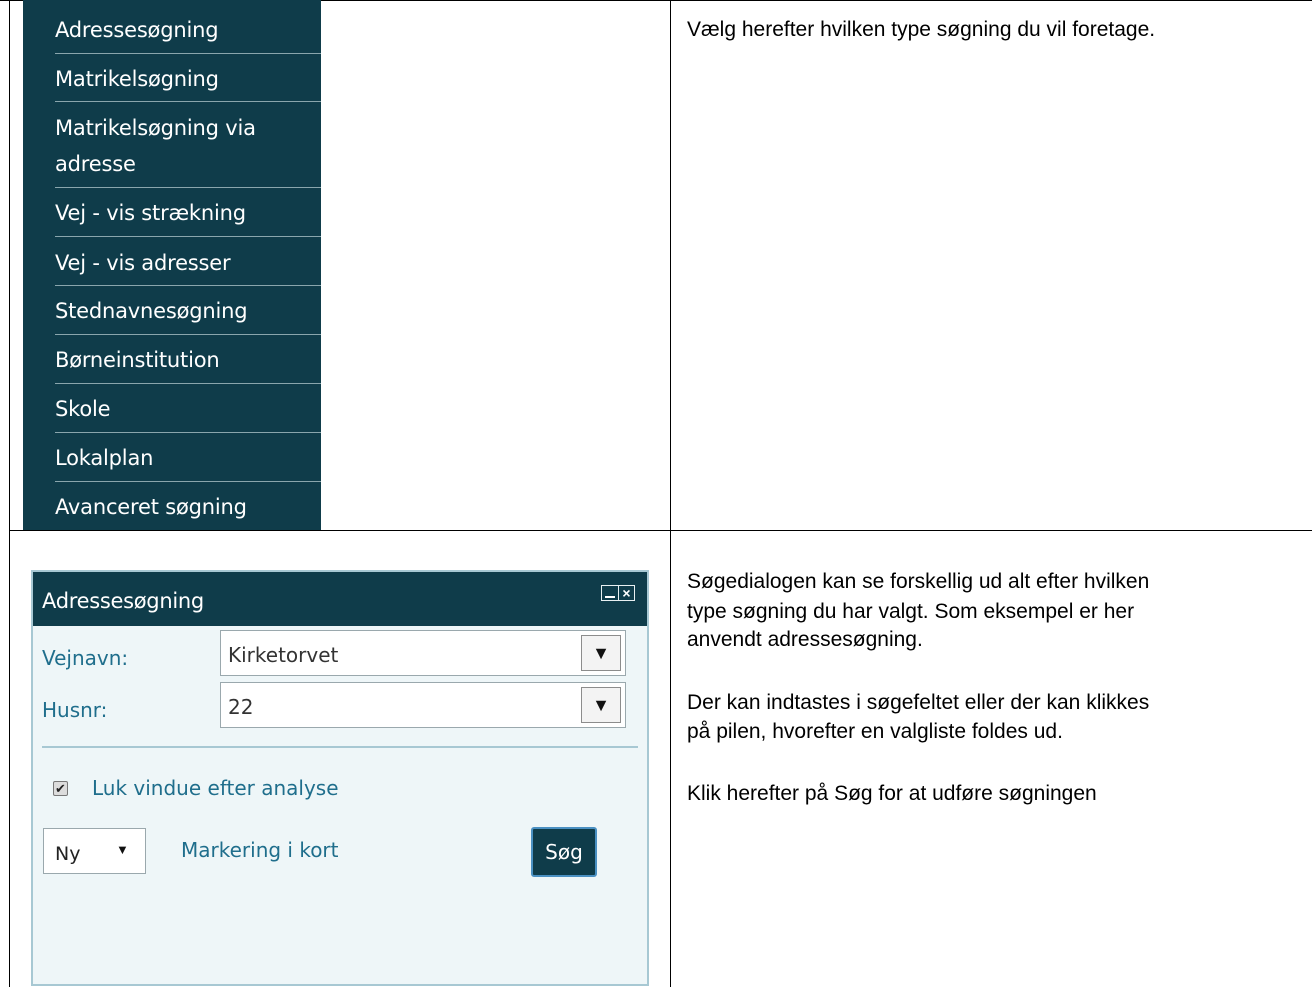 The image size is (1312, 987). What do you see at coordinates (122, 849) in the screenshot?
I see `chevron-down-icon: ▼` at bounding box center [122, 849].